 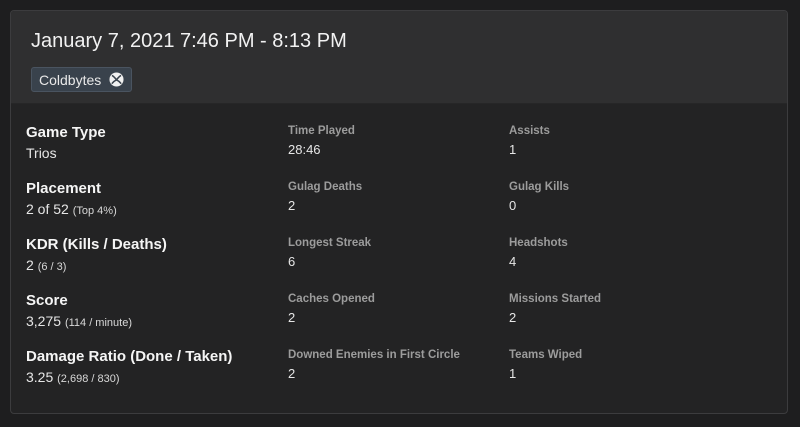 What do you see at coordinates (539, 187) in the screenshot?
I see `stat-label: Gulag Kills` at bounding box center [539, 187].